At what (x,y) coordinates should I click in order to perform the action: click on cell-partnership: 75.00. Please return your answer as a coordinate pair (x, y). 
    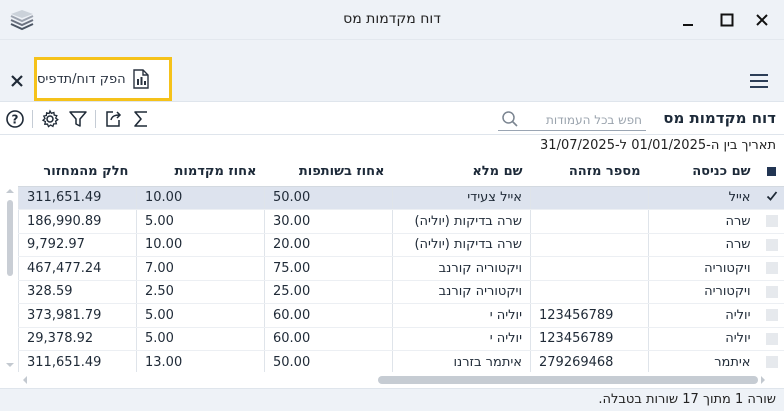
    Looking at the image, I should click on (328, 268).